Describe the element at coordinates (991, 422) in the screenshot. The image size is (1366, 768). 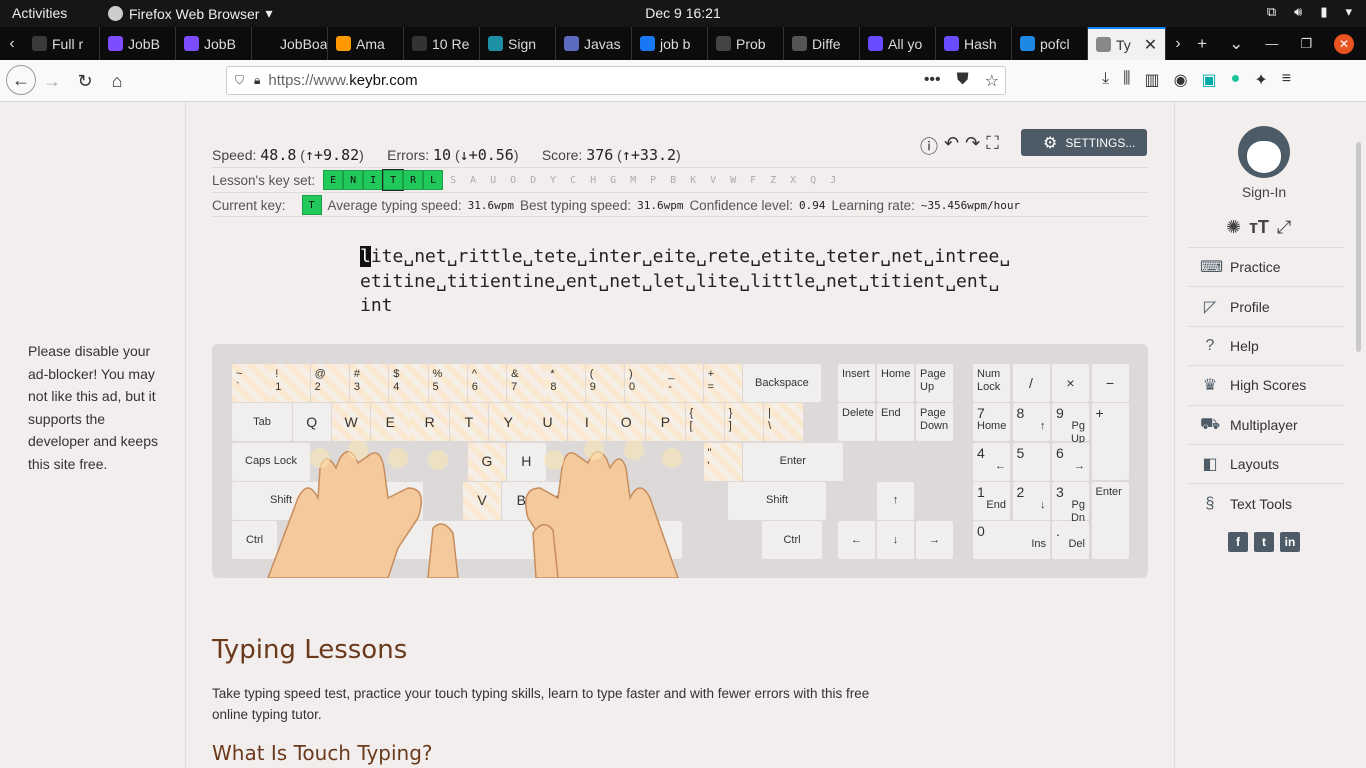
I see `key-numpad-7: 7 Home` at that location.